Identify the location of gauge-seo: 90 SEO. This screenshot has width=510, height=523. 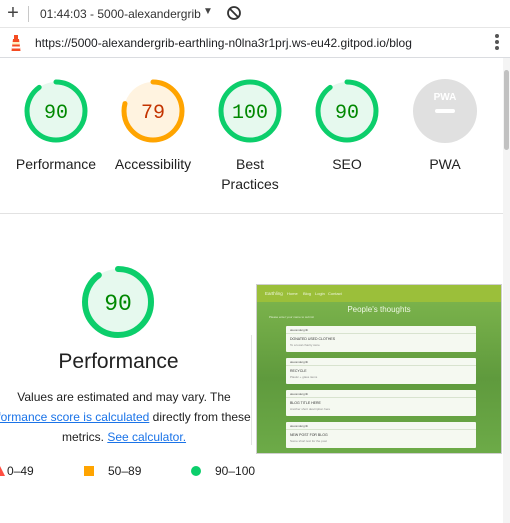
(347, 126).